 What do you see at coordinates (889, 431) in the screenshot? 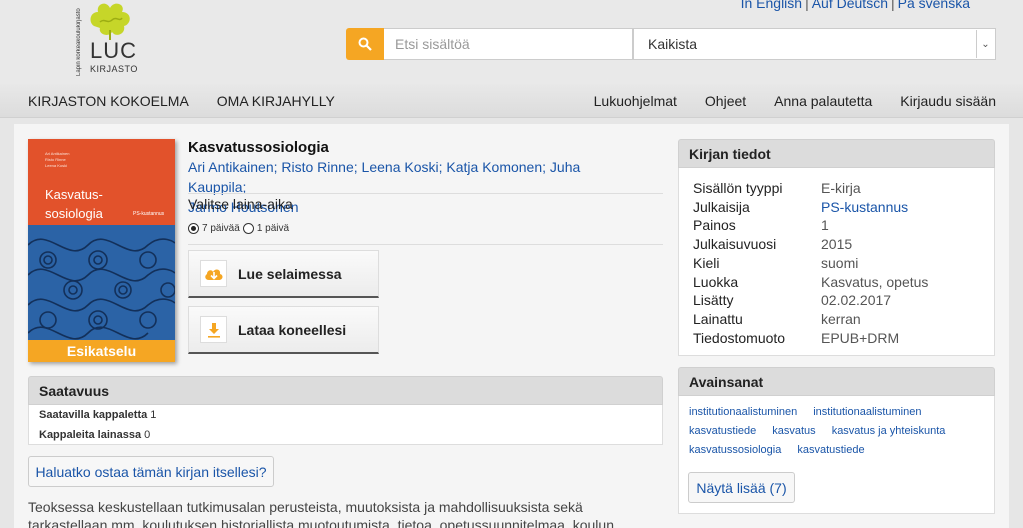
I see `keyword-link: kasvatus ja yhteiskunta` at bounding box center [889, 431].